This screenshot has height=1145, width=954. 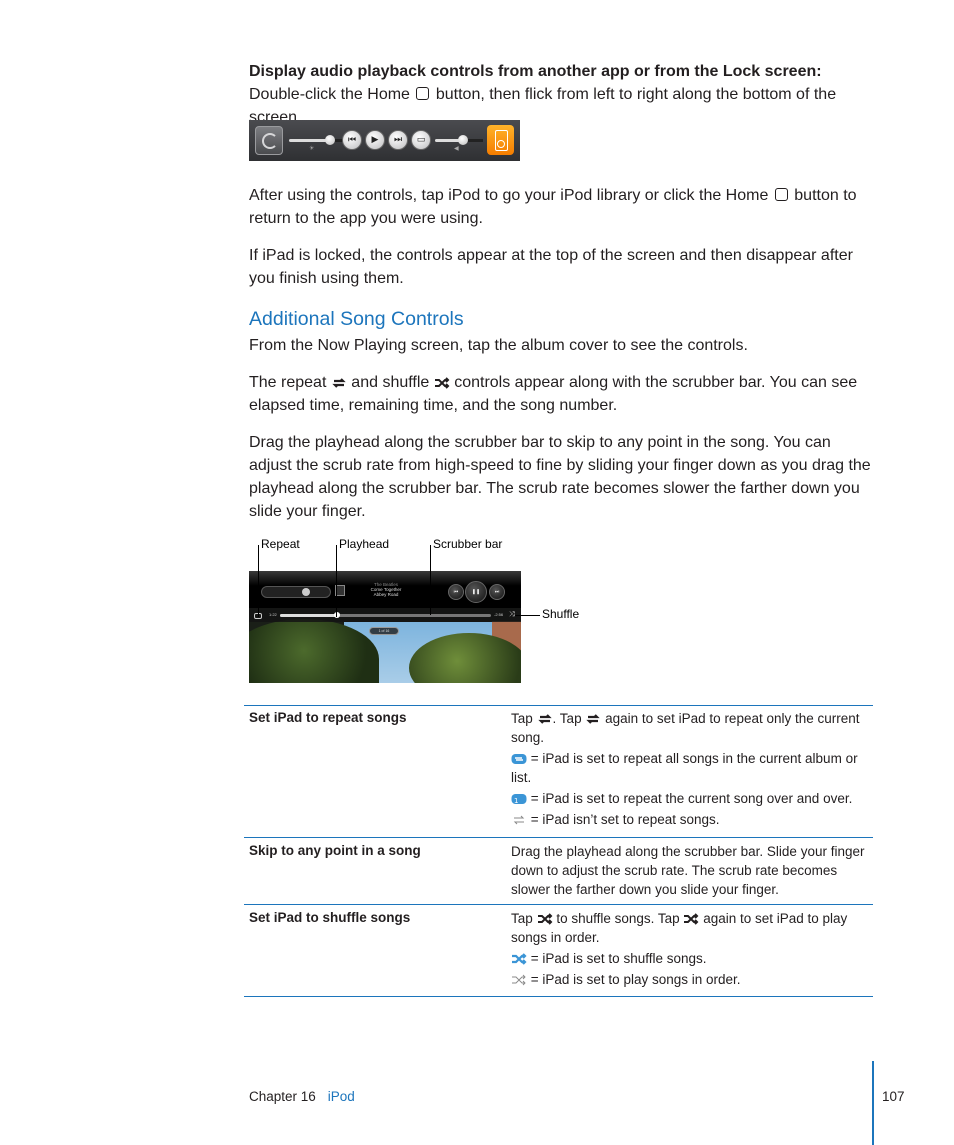 What do you see at coordinates (282, 1096) in the screenshot?
I see `chapter-label: Chapter 16` at bounding box center [282, 1096].